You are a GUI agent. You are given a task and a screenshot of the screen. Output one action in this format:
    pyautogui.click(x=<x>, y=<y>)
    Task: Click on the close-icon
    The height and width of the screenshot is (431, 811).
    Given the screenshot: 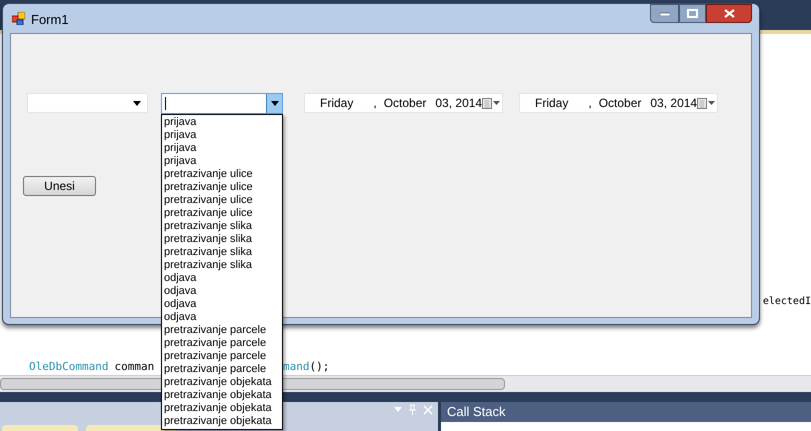 What is the action you would take?
    pyautogui.click(x=729, y=13)
    